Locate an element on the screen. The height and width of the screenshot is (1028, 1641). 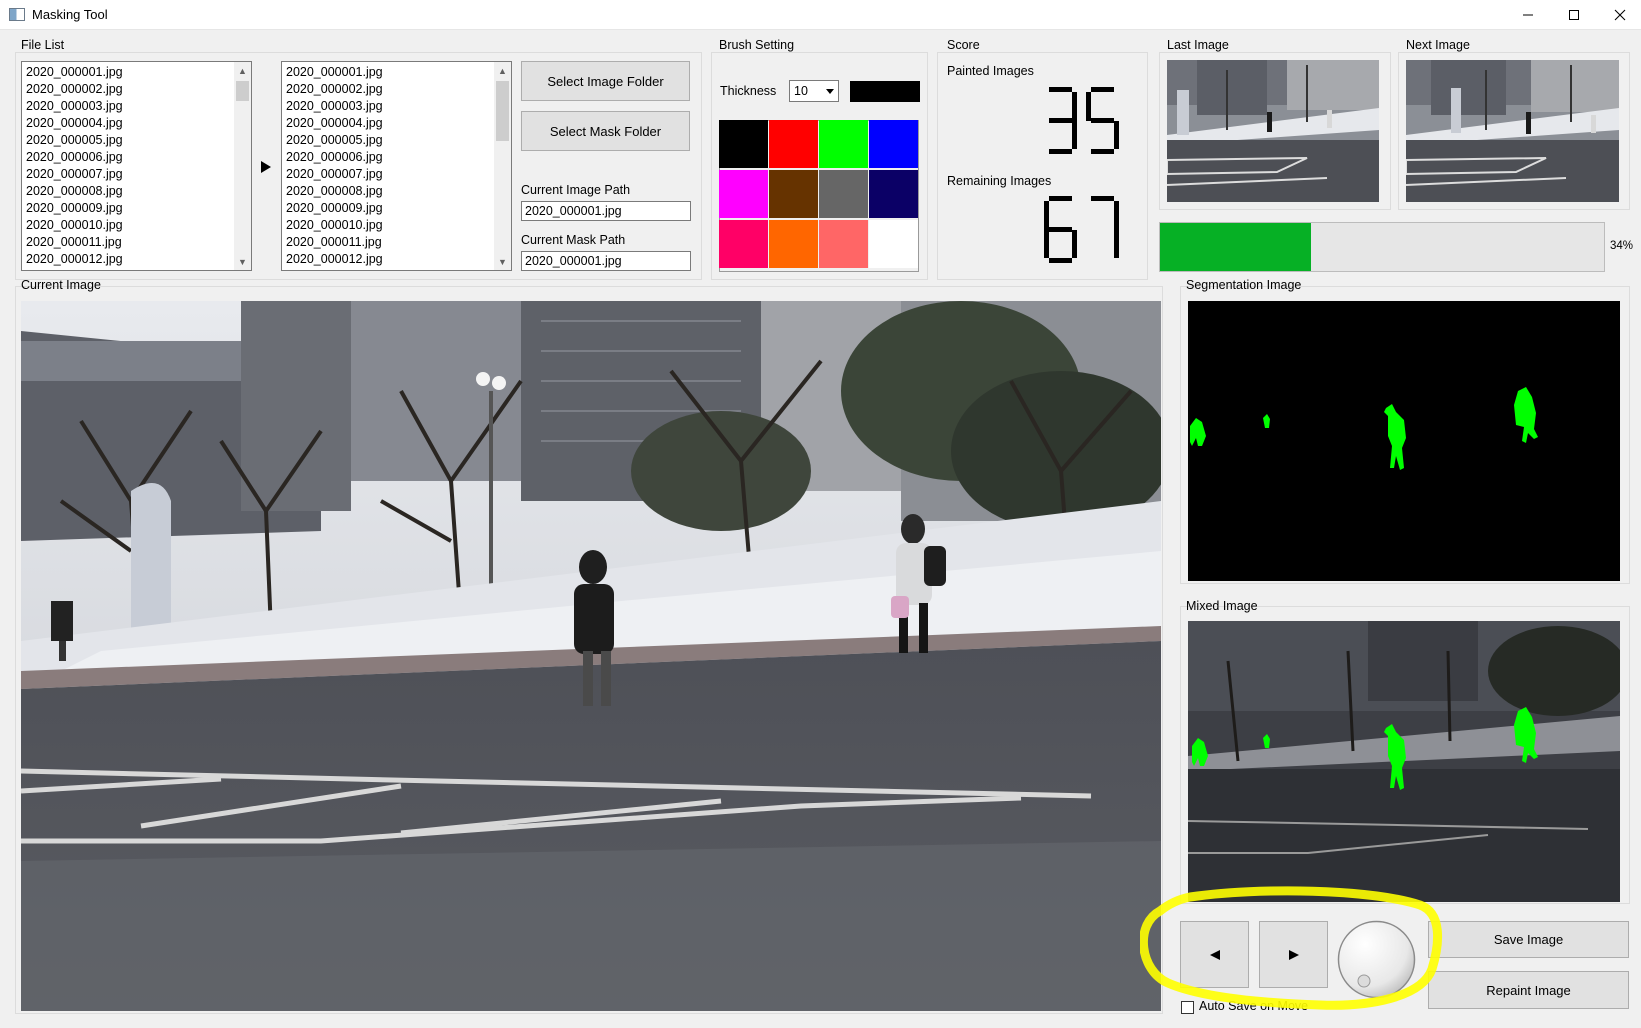
mixed-image-label: Mixed Image is located at coordinates (1222, 606).